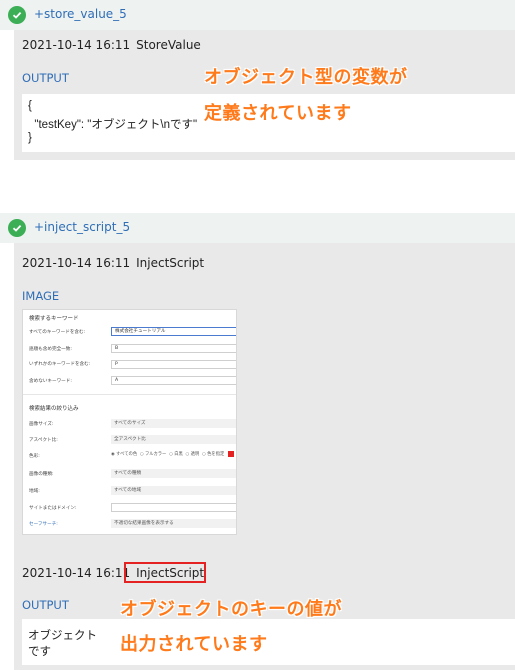  I want to click on filter-select: すべてのサイズ, so click(173, 423).